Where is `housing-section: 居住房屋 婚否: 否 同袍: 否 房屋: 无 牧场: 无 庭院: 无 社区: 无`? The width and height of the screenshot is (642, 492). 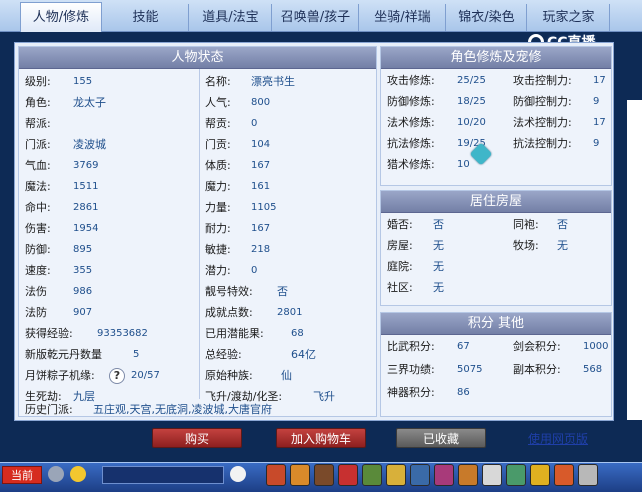 housing-section: 居住房屋 婚否: 否 同袍: 否 房屋: 无 牧场: 无 庭院: 无 社区: 无 is located at coordinates (496, 248).